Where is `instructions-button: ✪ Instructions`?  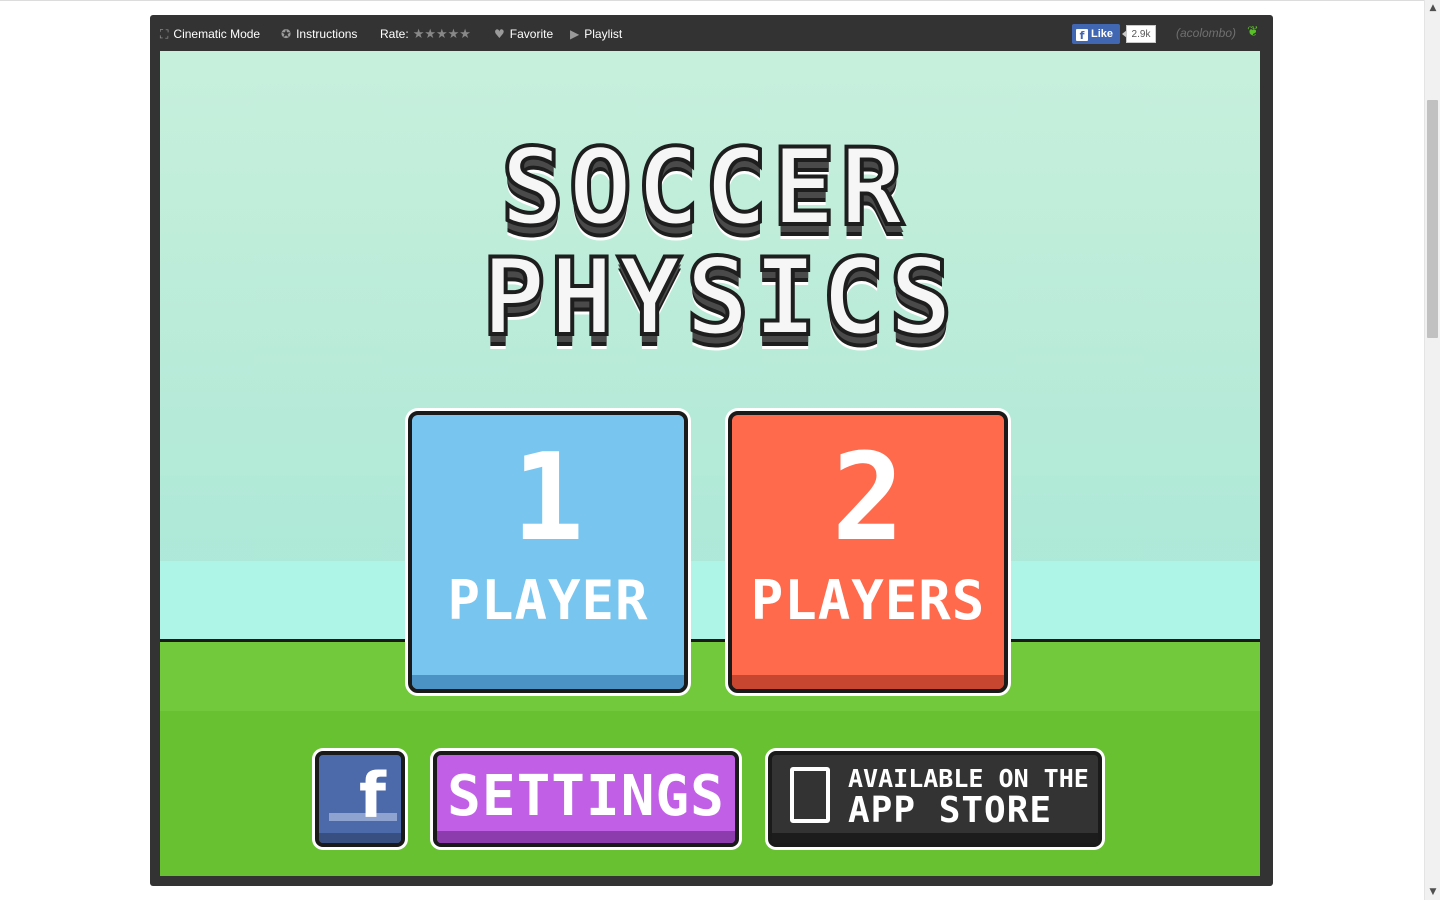 instructions-button: ✪ Instructions is located at coordinates (319, 34).